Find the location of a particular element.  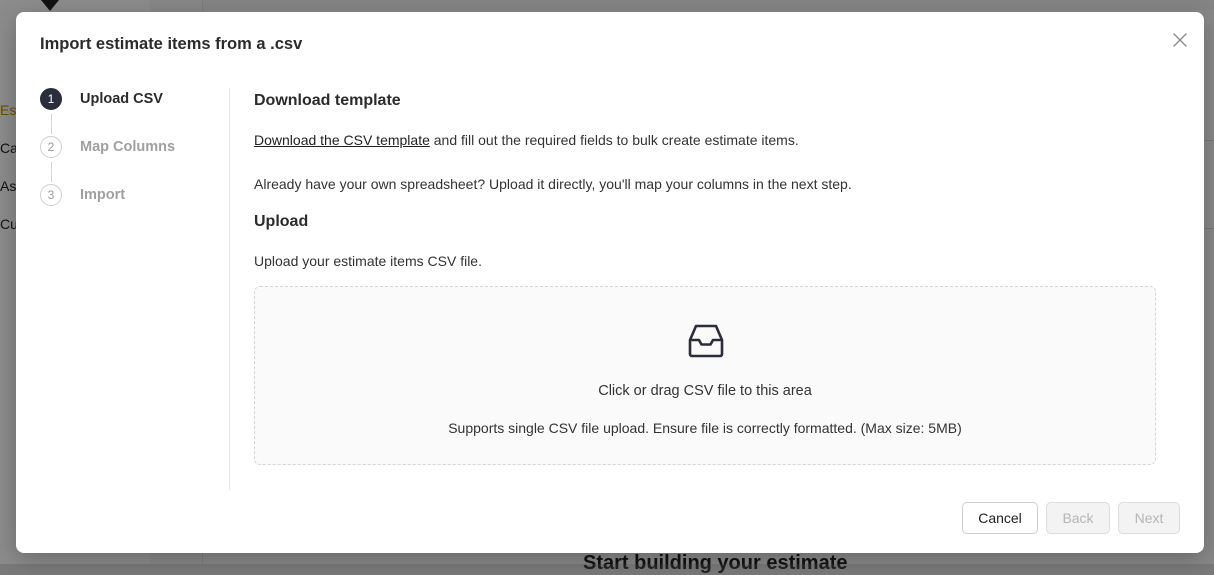

close-icon is located at coordinates (1180, 40).